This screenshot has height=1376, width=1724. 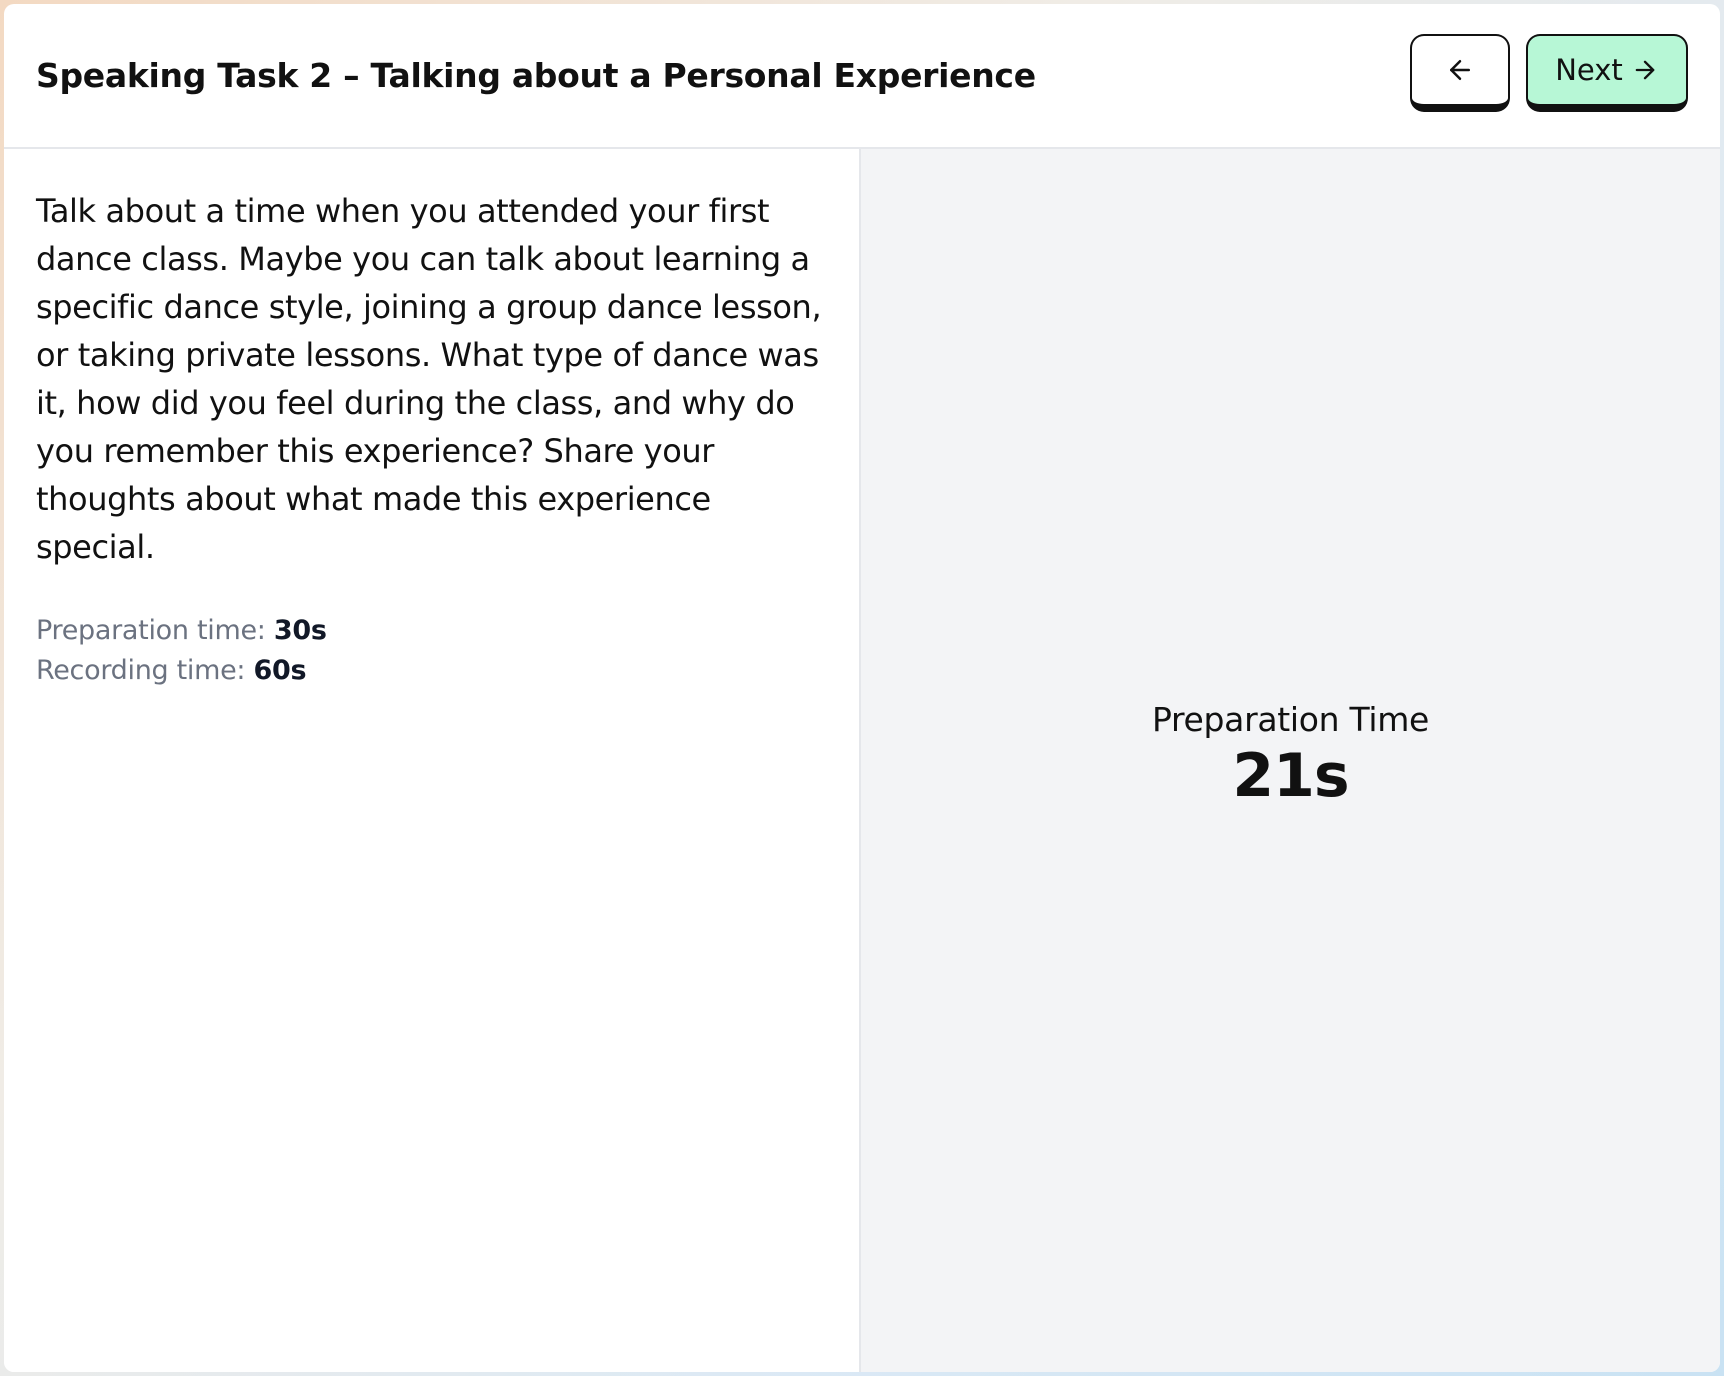 I want to click on timer-countdown: 21s, so click(x=1290, y=776).